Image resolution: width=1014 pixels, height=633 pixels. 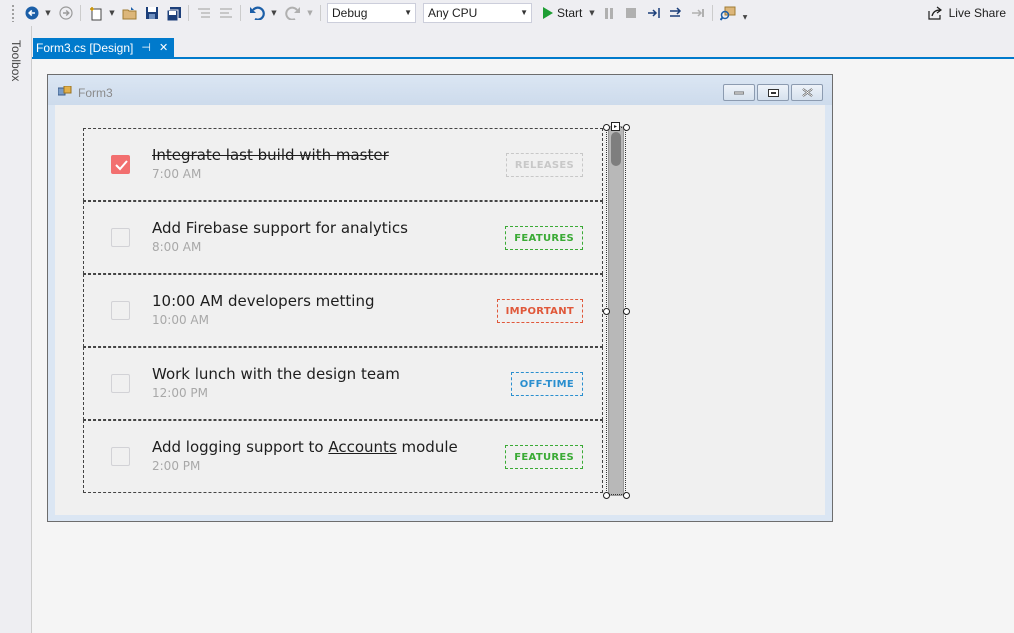 What do you see at coordinates (176, 466) in the screenshot?
I see `task-time: 2:00 PM` at bounding box center [176, 466].